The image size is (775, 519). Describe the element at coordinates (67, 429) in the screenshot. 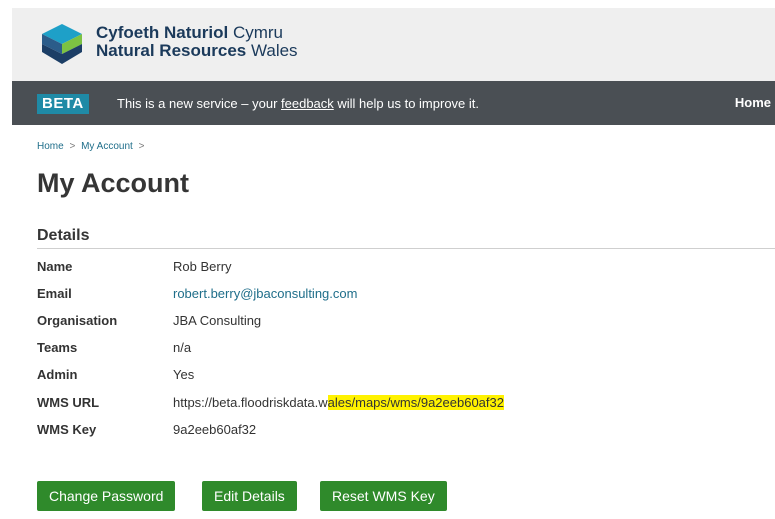

I see `detail-label: WMS Key` at that location.